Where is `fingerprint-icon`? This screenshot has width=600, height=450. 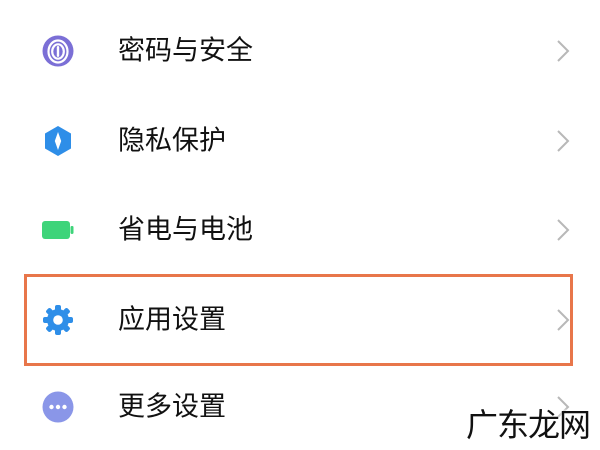
fingerprint-icon is located at coordinates (58, 51).